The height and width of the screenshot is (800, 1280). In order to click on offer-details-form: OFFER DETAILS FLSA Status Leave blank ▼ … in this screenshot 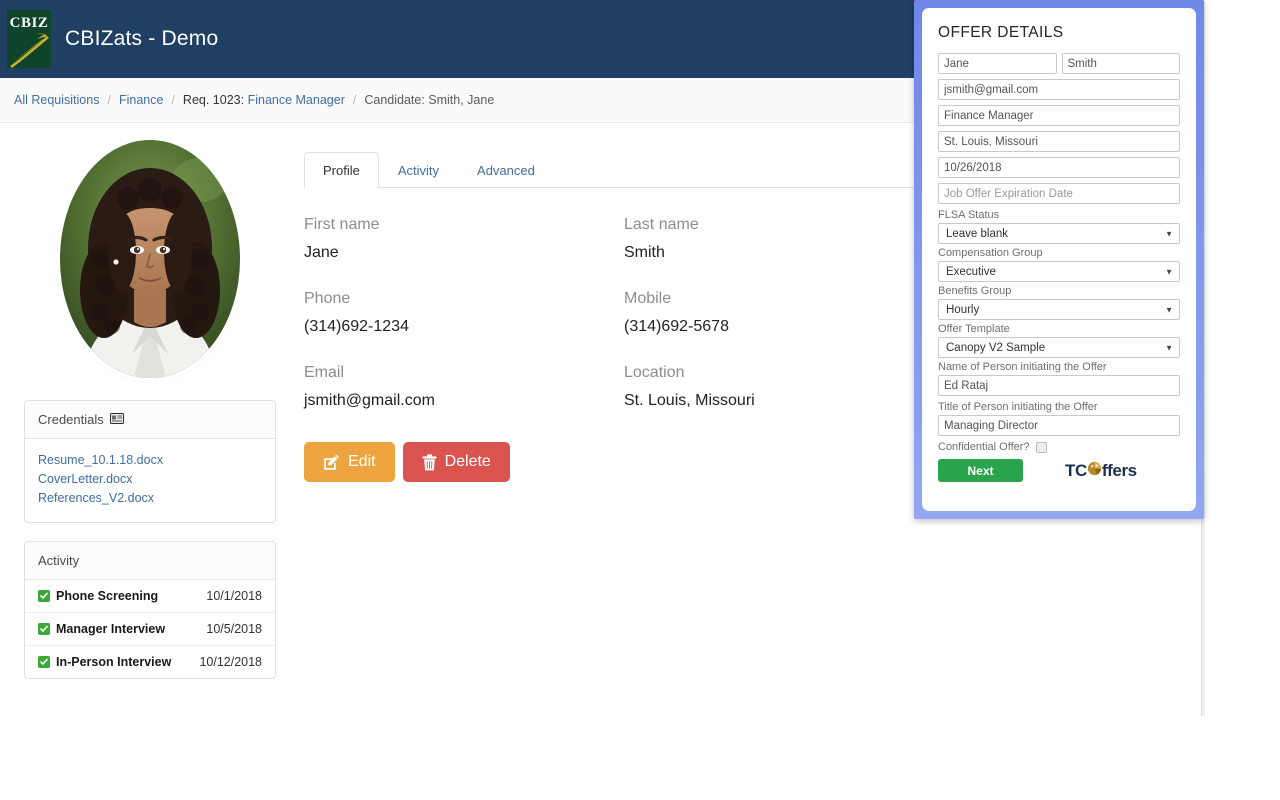, I will do `click(1059, 259)`.